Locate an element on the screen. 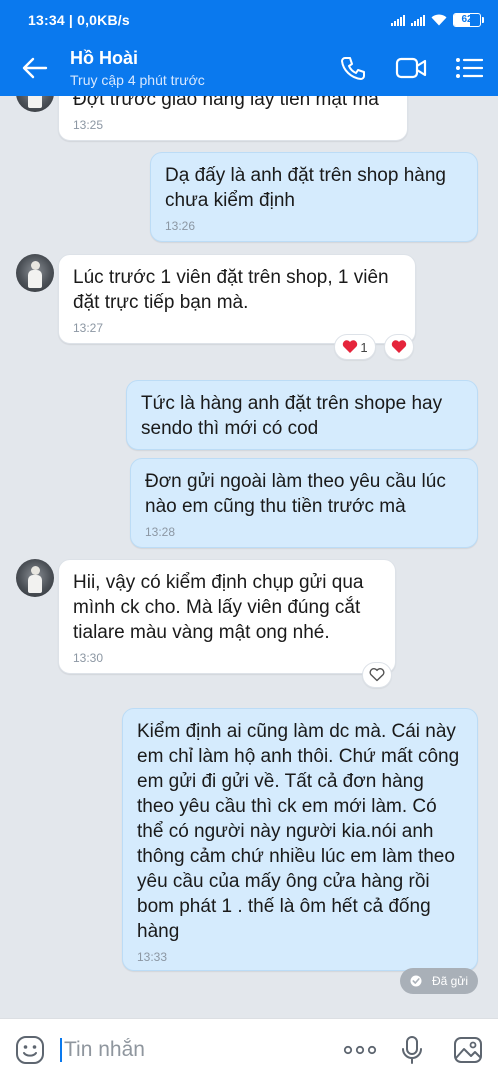 The image size is (498, 1080). chat-header: Hồ Hoài Truy cập 4 phút trước is located at coordinates (249, 68).